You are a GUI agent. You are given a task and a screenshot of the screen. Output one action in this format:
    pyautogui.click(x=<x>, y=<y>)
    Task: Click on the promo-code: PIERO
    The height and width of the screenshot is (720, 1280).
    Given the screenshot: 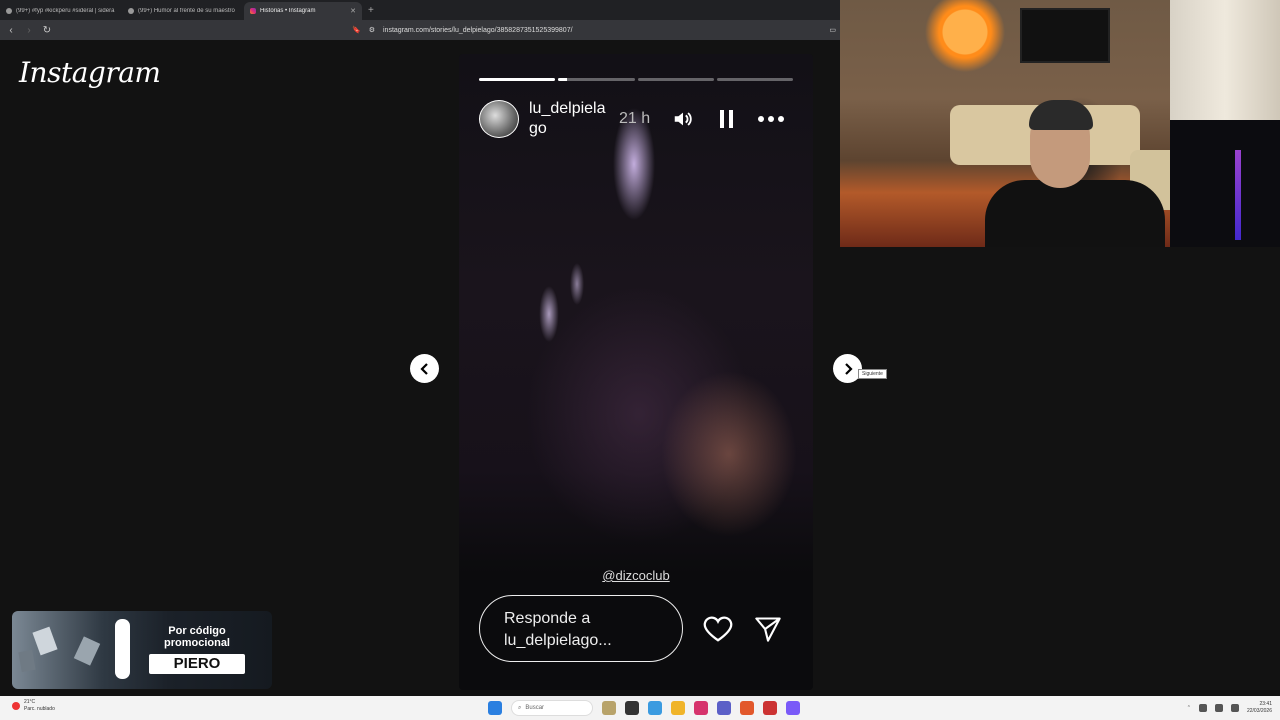 What is the action you would take?
    pyautogui.click(x=197, y=664)
    